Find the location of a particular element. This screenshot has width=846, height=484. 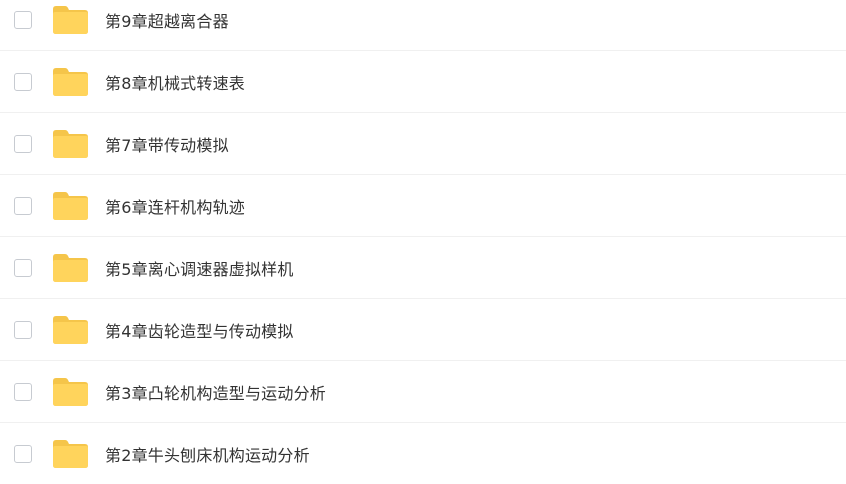

file-name: 第5章离心调速器虚拟样机 is located at coordinates (199, 268).